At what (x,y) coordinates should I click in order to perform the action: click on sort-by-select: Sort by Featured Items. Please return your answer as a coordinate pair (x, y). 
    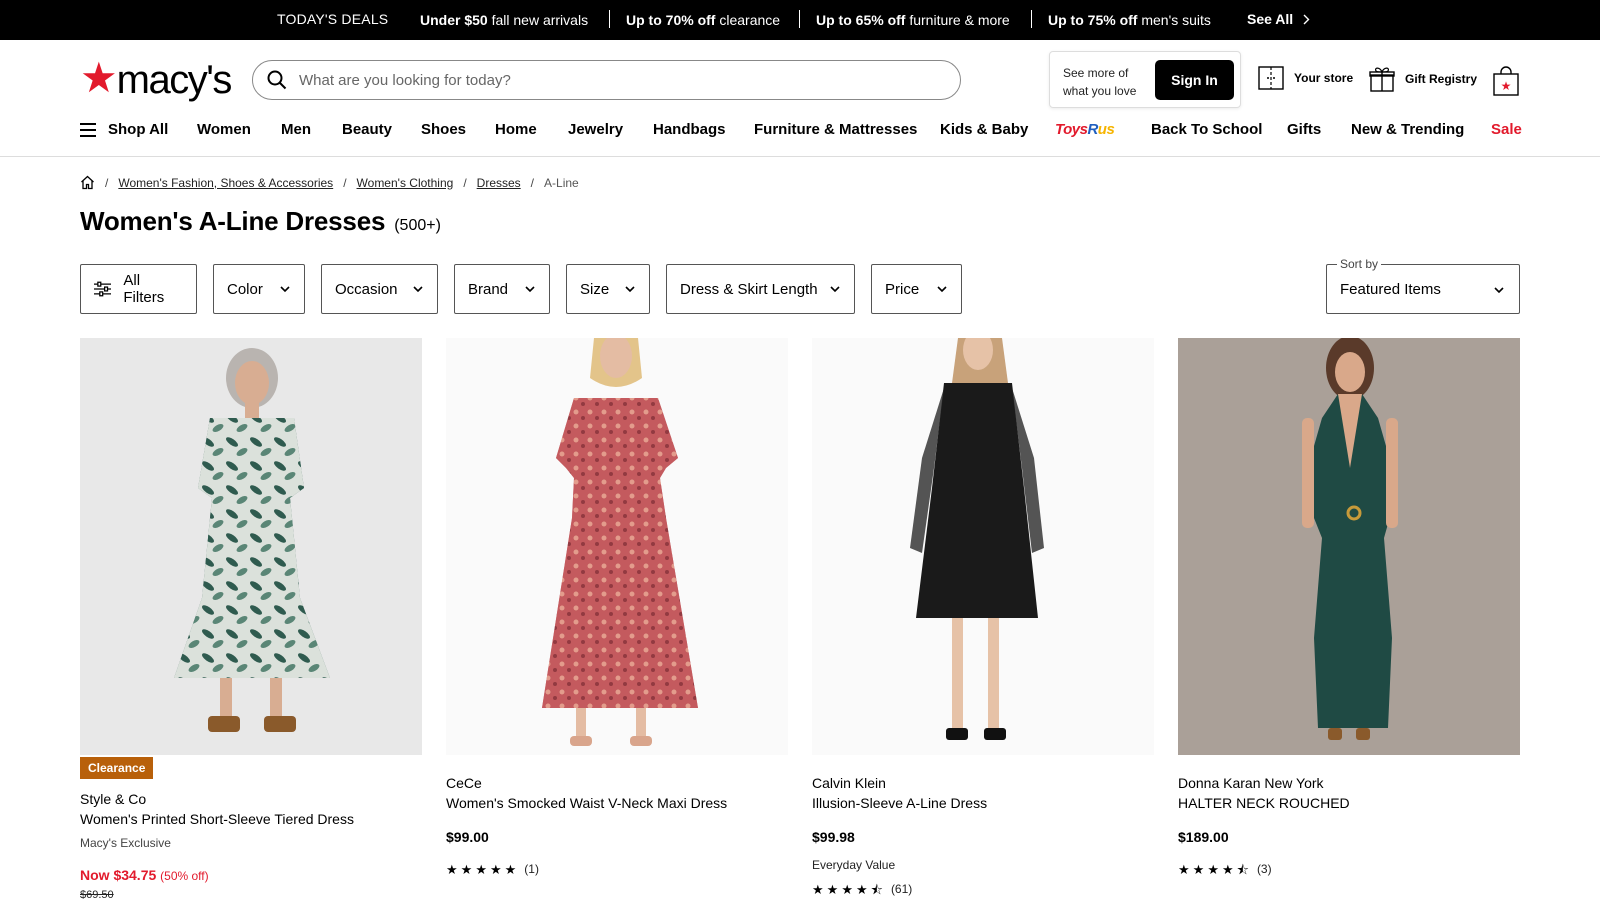
    Looking at the image, I should click on (1423, 285).